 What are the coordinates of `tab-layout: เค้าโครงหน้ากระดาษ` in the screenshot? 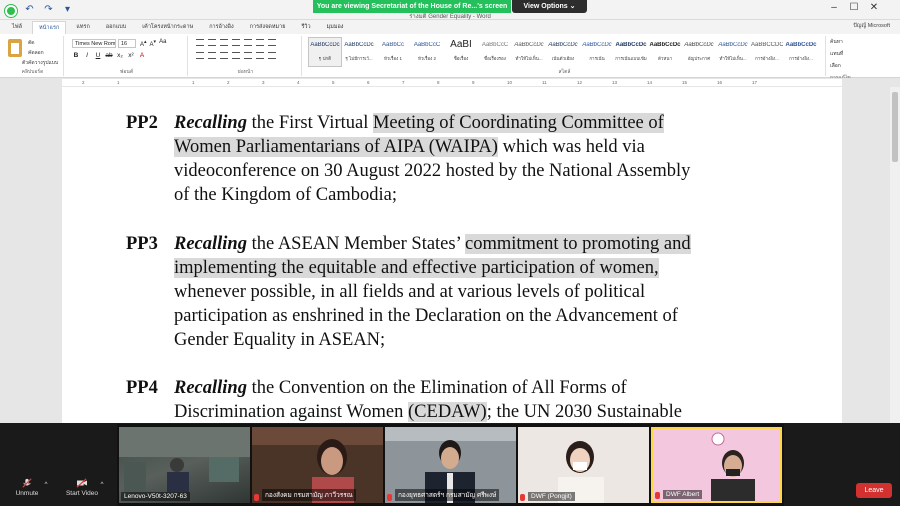 It's located at (167, 27).